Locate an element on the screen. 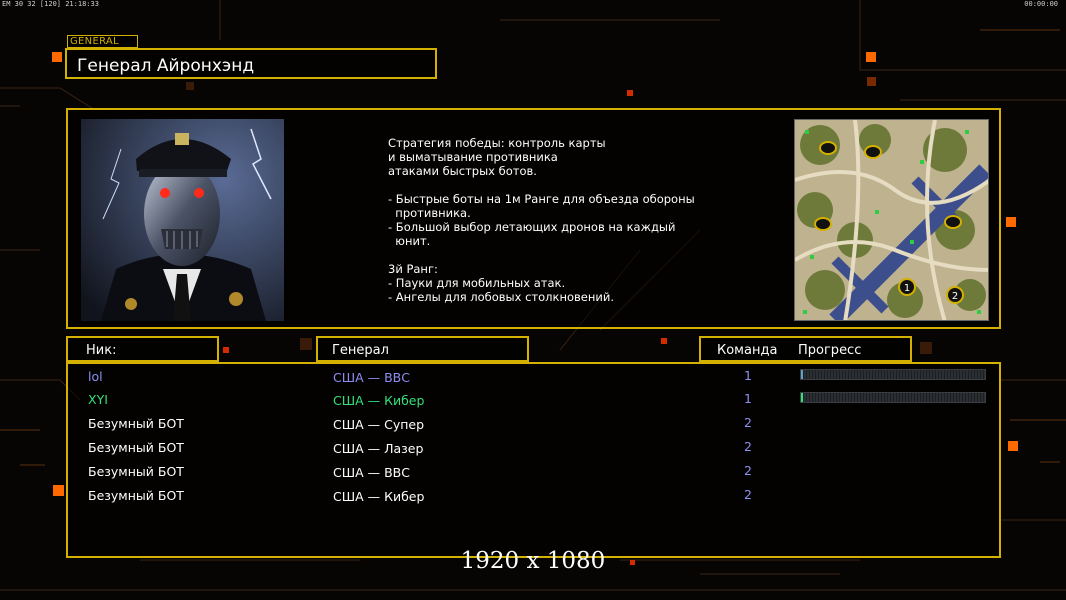 This screenshot has width=1066, height=600. player-general: США — Супер is located at coordinates (379, 424).